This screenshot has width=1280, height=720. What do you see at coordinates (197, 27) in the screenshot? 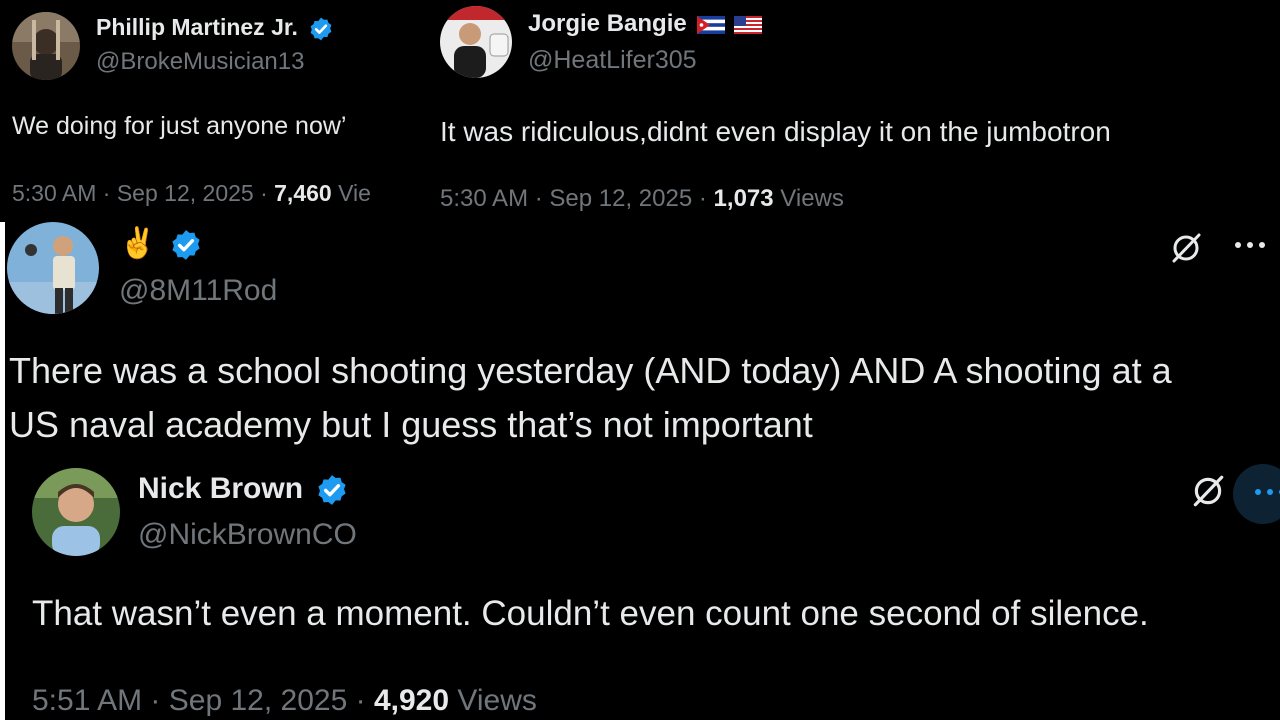
I see `display-name-text: Phillip Martinez Jr.` at bounding box center [197, 27].